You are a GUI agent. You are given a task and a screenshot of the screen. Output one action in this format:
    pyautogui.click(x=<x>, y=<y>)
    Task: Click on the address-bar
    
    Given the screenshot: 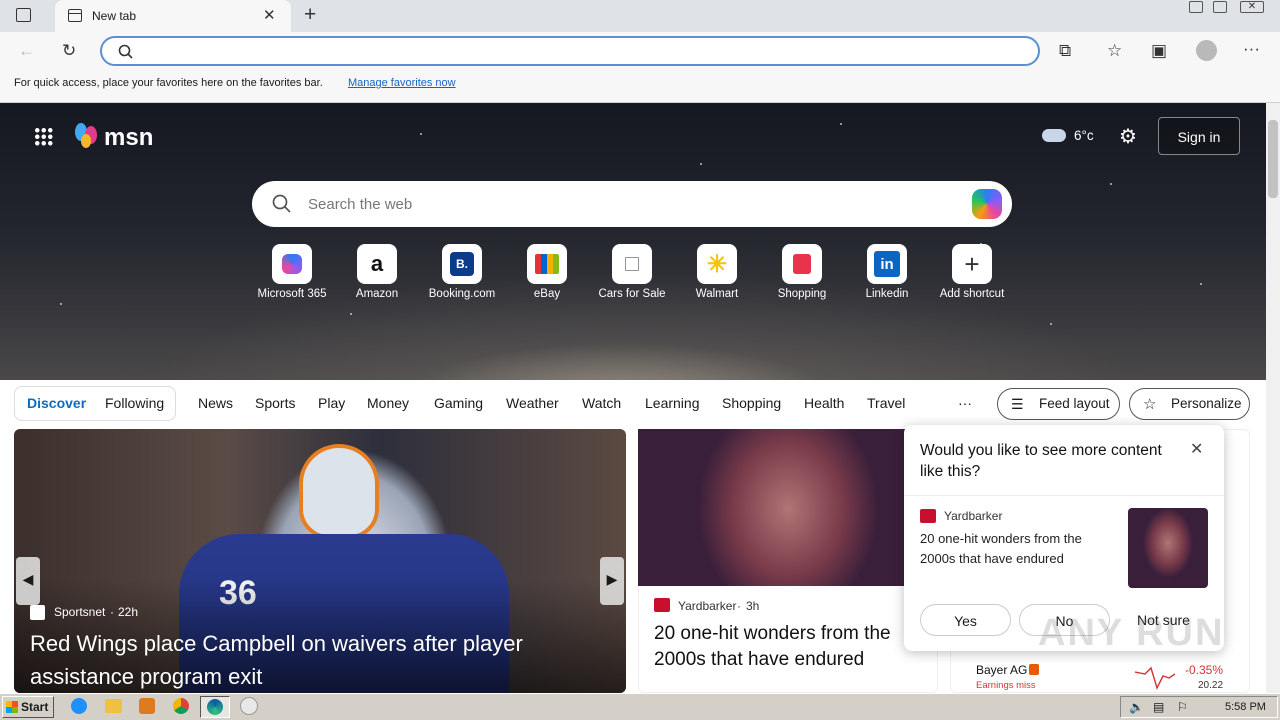 What is the action you would take?
    pyautogui.click(x=570, y=51)
    